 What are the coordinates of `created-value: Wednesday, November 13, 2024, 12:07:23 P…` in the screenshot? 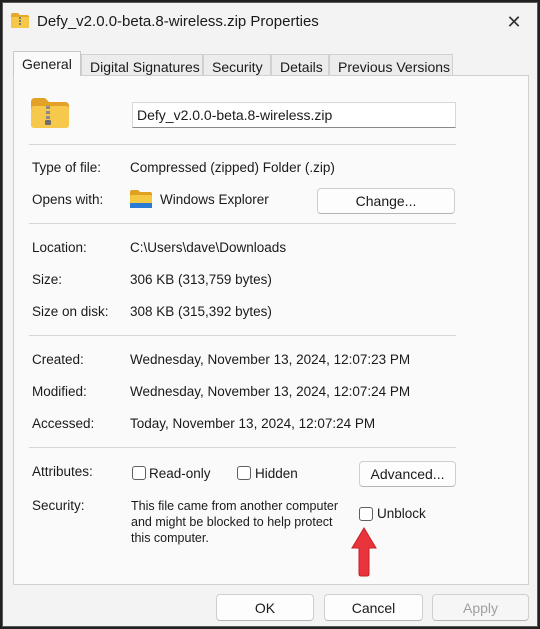 It's located at (270, 359).